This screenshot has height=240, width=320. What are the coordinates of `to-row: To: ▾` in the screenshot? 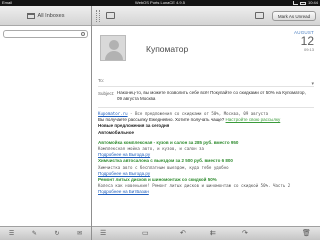 It's located at (206, 80).